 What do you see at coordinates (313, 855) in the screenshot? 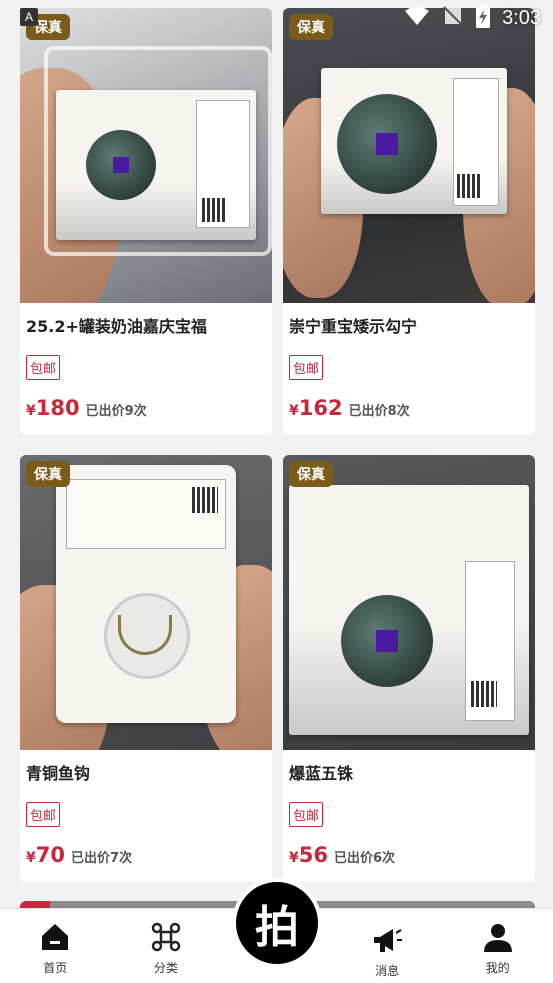
I see `product-price: 56` at bounding box center [313, 855].